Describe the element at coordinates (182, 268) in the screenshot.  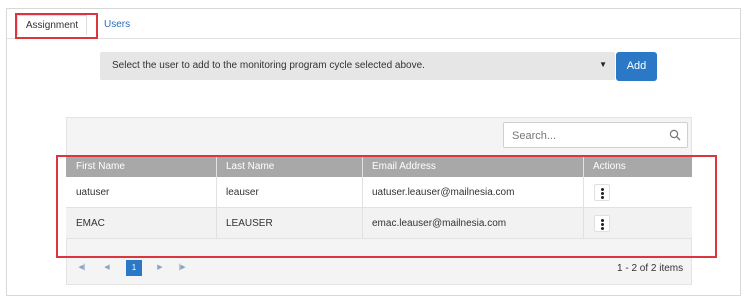
I see `last-page-icon: |▶` at that location.